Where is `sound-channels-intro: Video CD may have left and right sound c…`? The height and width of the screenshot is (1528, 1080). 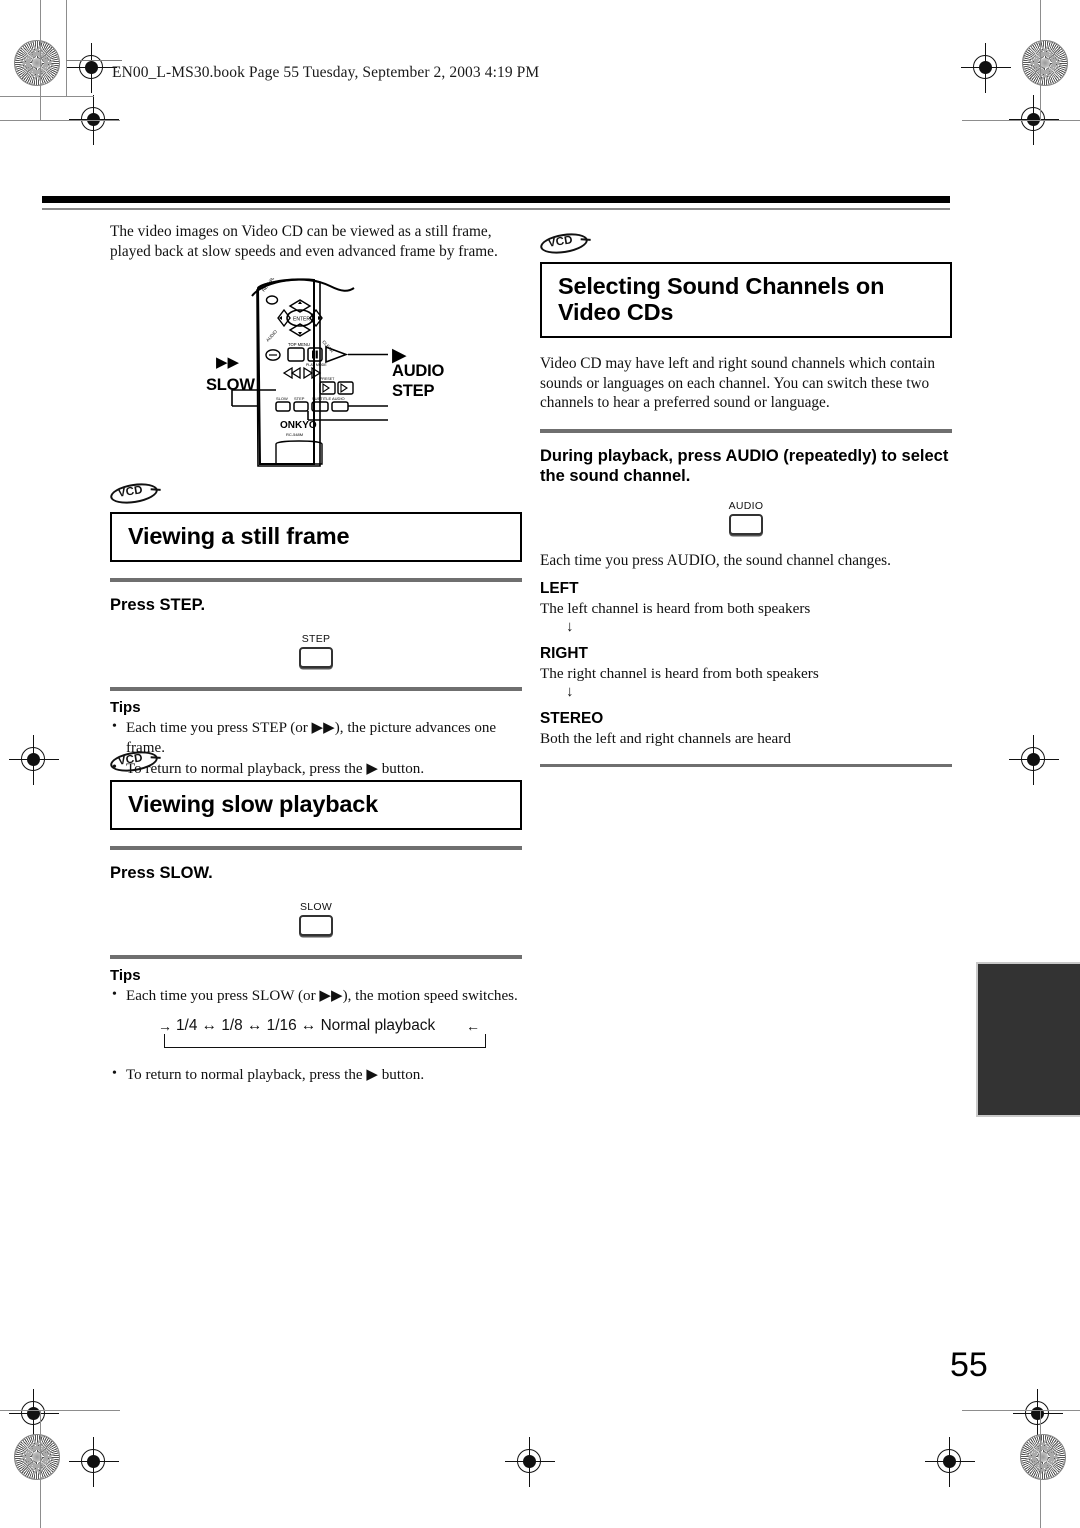
sound-channels-intro: Video CD may have left and right sound c… is located at coordinates (737, 383).